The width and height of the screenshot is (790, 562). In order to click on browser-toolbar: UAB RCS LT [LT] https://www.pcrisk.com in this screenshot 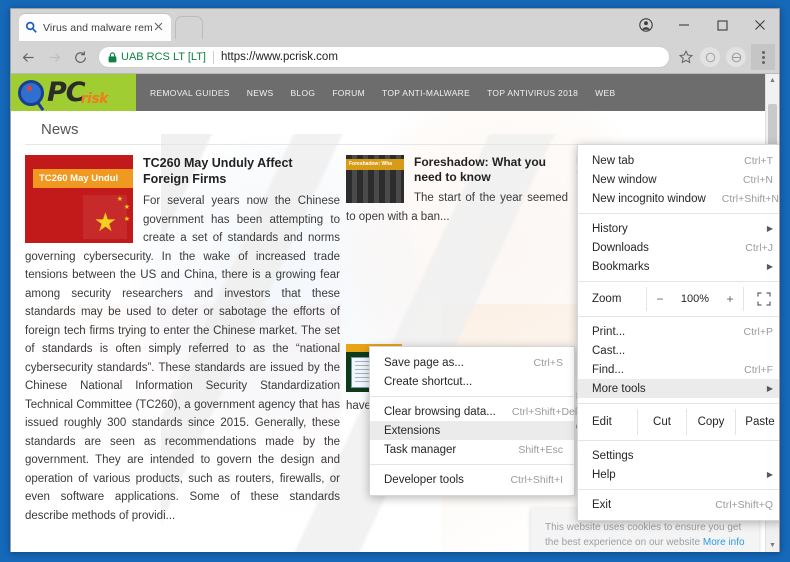, I will do `click(395, 57)`.